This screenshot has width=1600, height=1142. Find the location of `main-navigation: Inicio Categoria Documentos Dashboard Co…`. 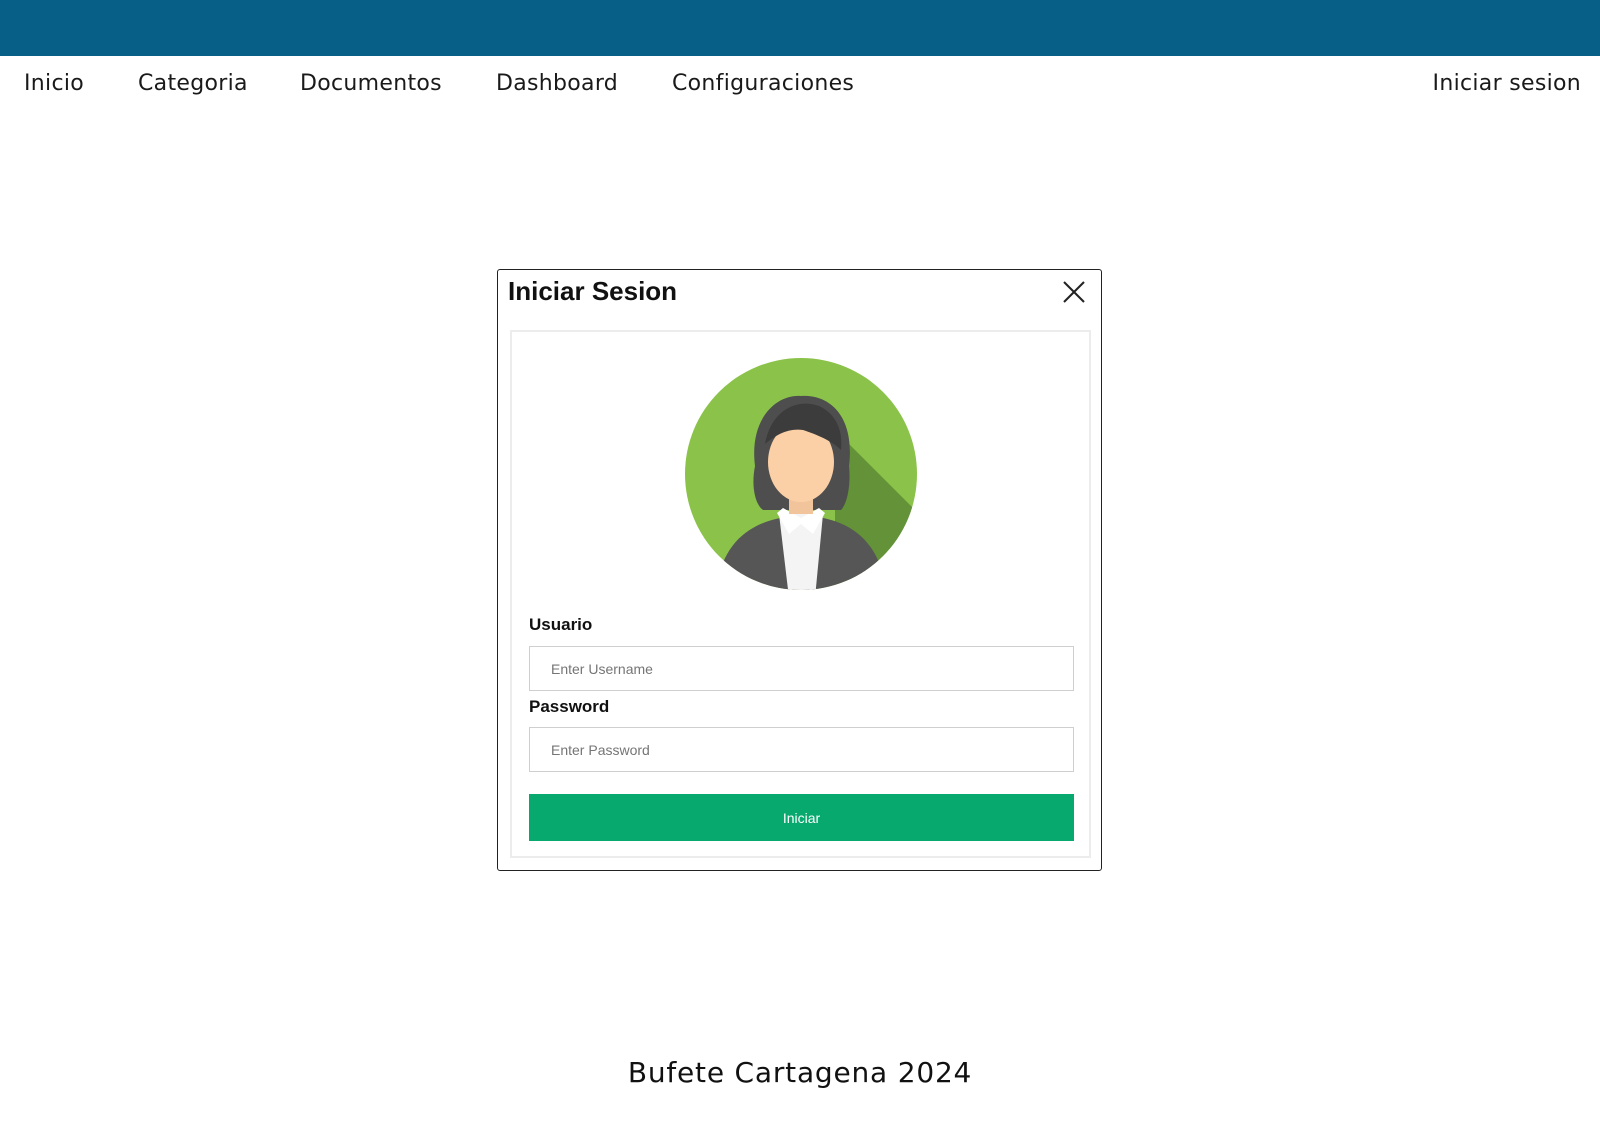

main-navigation: Inicio Categoria Documentos Dashboard Co… is located at coordinates (800, 86).